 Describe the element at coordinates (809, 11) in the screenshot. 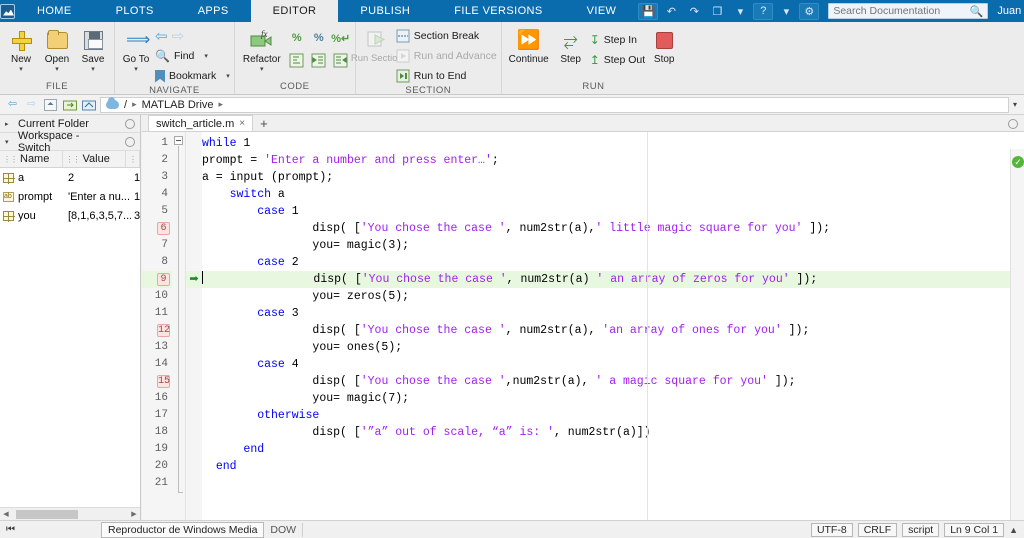

I see `preferences-icon: ⚙` at that location.